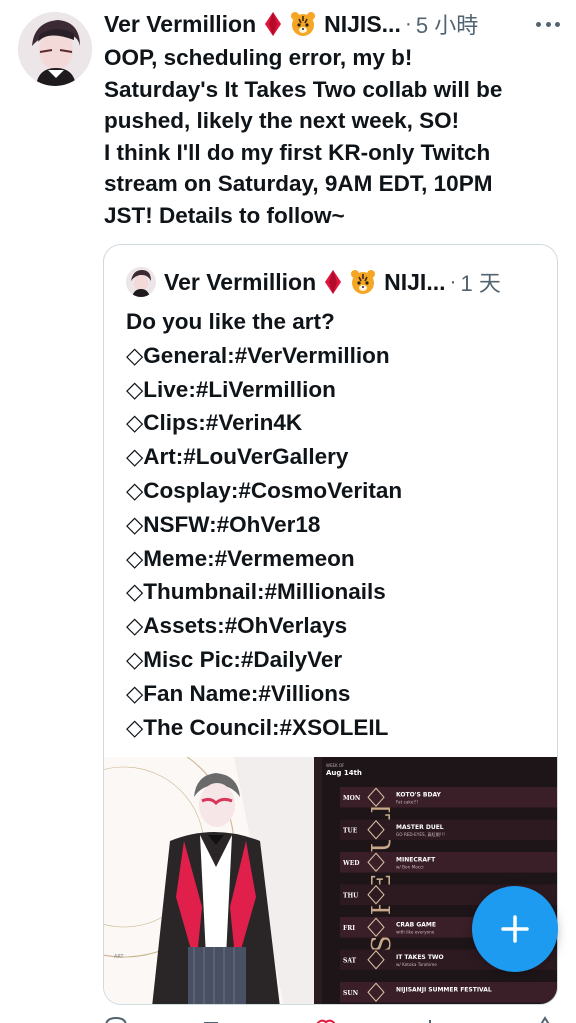 The height and width of the screenshot is (1023, 576). I want to click on day-label: SUN, so click(351, 993).